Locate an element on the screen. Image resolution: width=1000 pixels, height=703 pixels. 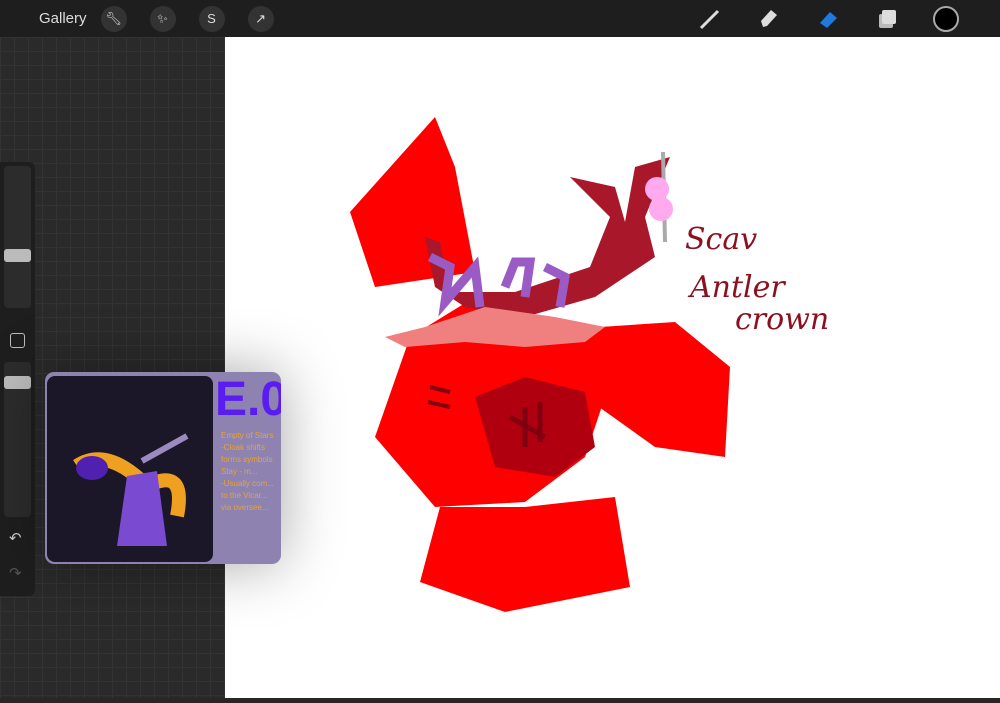
magic-wand-icon: ✨︎ is located at coordinates (162, 18).